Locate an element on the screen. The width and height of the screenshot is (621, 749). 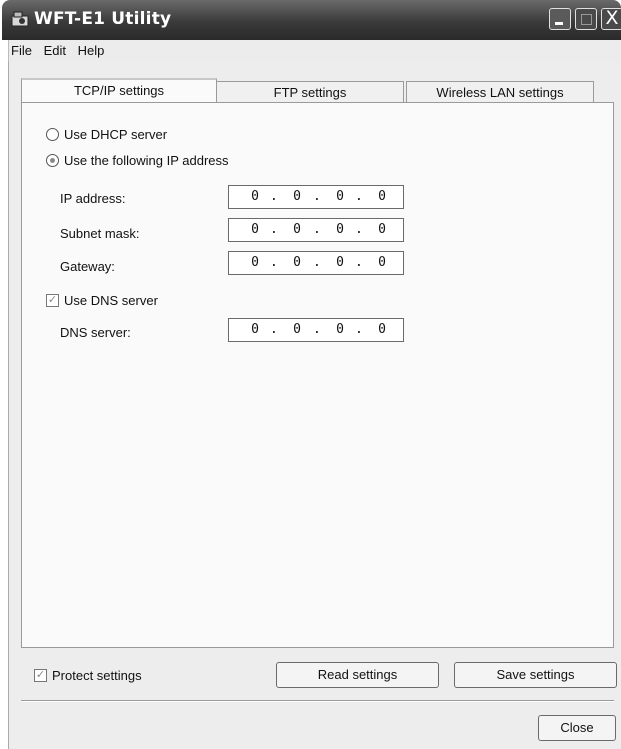
subnet-octet-4: 0 is located at coordinates (382, 229).